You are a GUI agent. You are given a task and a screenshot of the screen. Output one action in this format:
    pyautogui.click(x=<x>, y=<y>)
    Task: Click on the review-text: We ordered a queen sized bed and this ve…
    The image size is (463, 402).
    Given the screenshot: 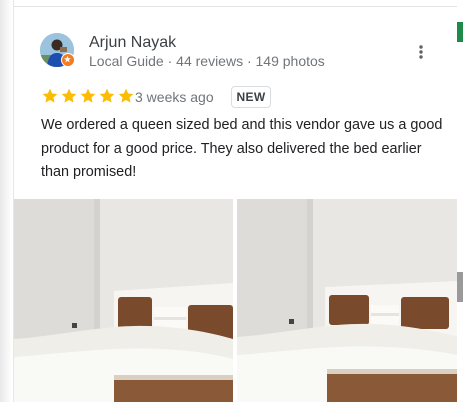 What is the action you would take?
    pyautogui.click(x=242, y=148)
    